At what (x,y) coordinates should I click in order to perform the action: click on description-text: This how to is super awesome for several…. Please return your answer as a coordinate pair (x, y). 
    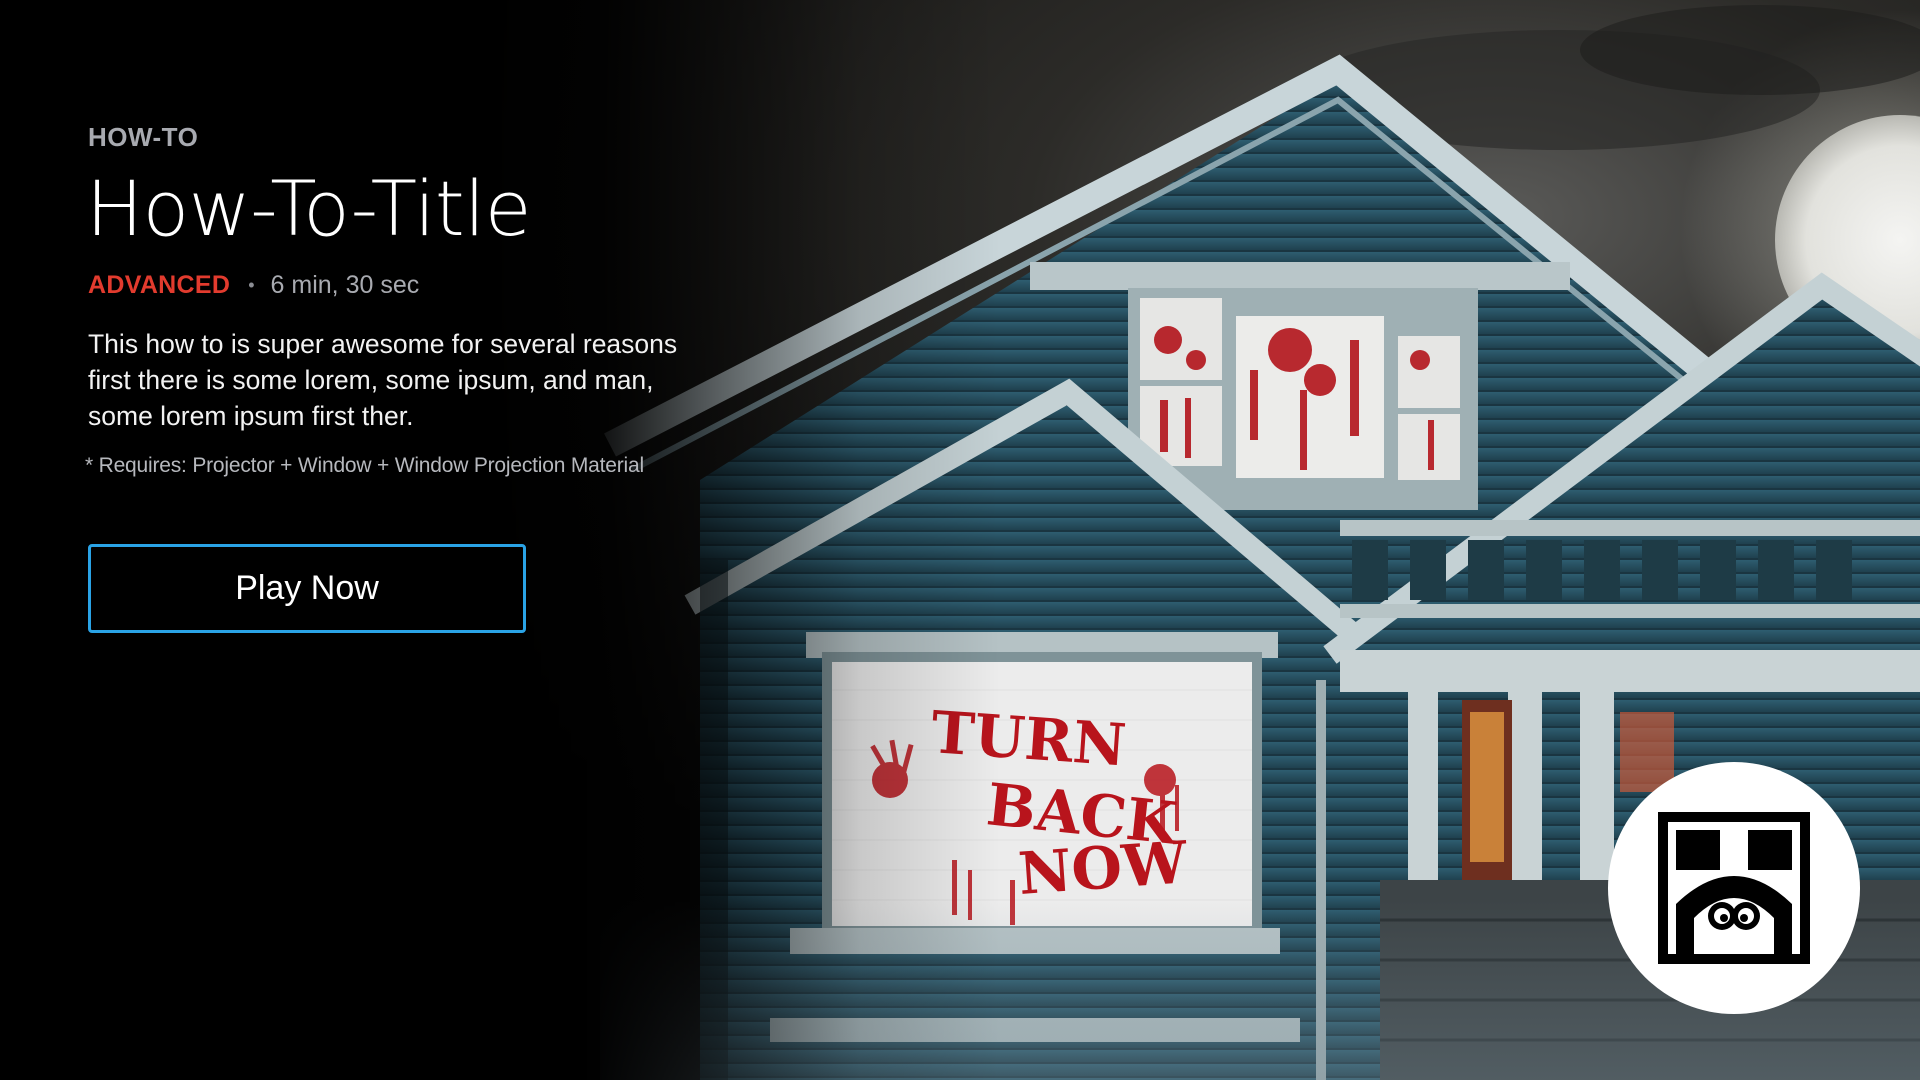
    Looking at the image, I should click on (383, 380).